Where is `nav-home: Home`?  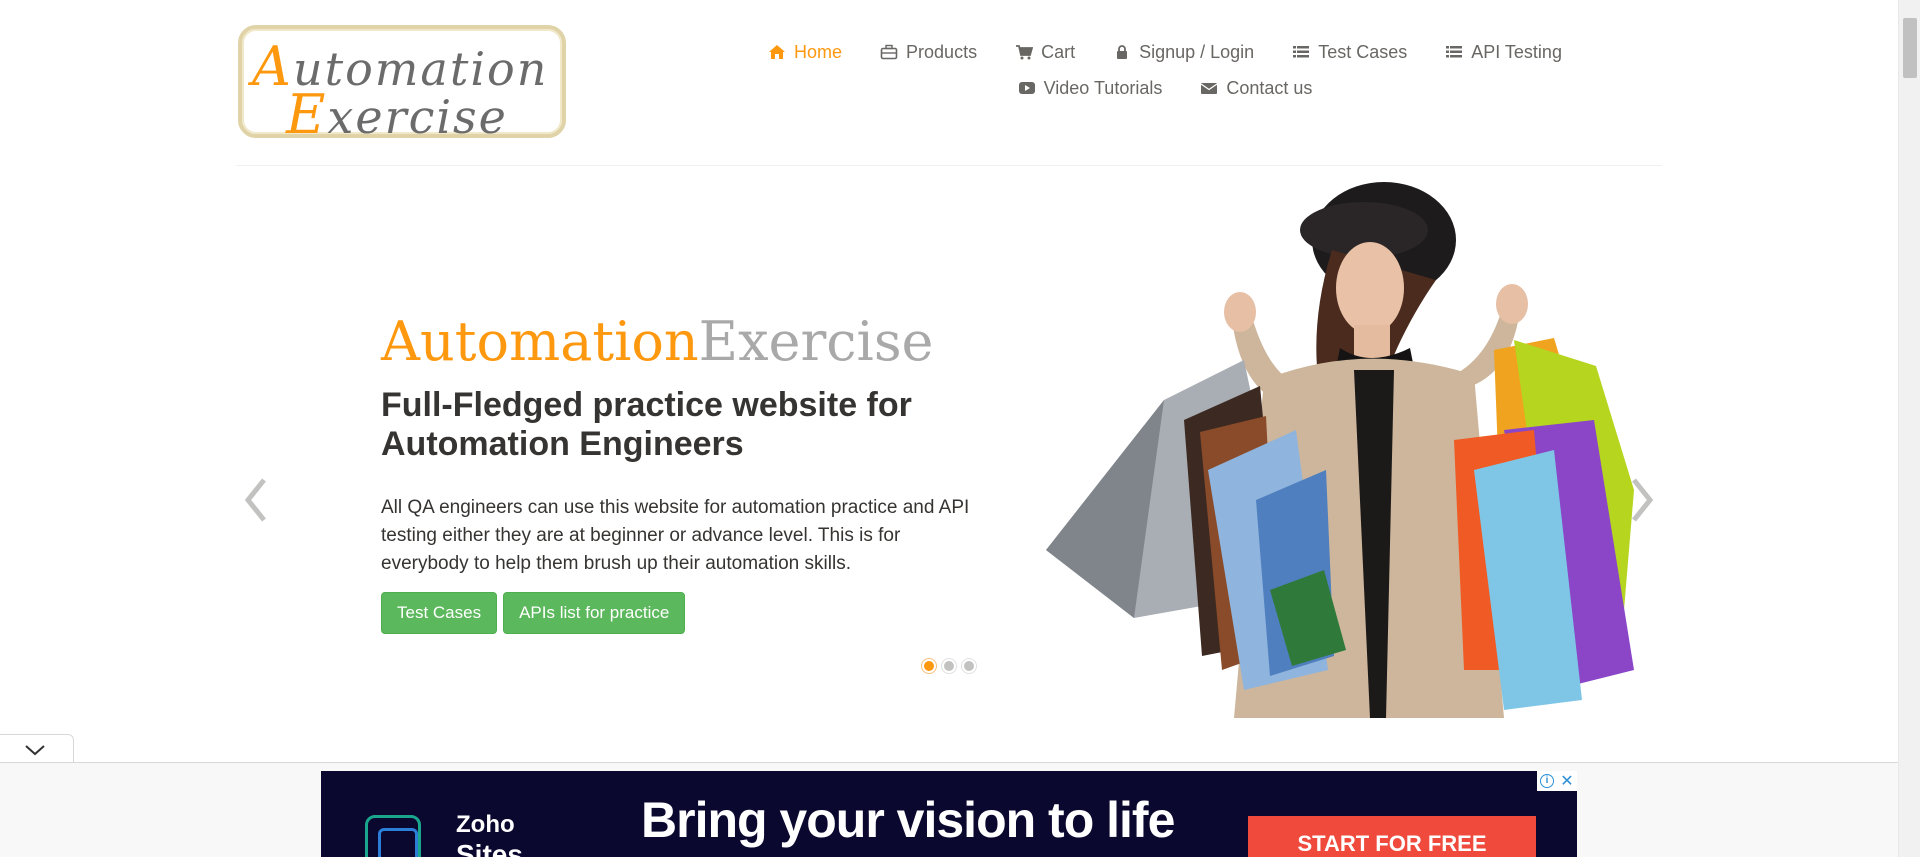 nav-home: Home is located at coordinates (805, 52).